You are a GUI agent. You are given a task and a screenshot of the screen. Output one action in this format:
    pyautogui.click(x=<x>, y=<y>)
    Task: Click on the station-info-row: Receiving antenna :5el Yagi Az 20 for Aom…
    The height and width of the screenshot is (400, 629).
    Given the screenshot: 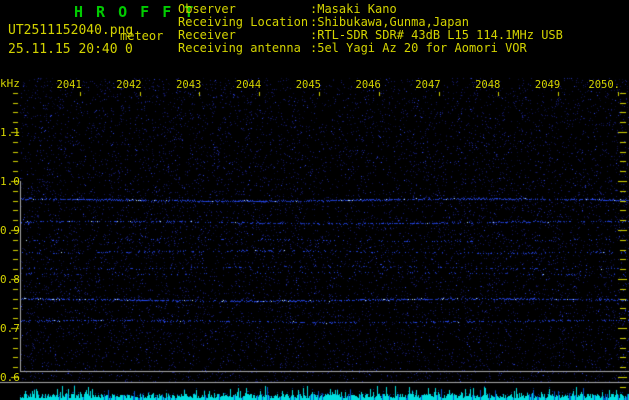 What is the action you would take?
    pyautogui.click(x=403, y=48)
    